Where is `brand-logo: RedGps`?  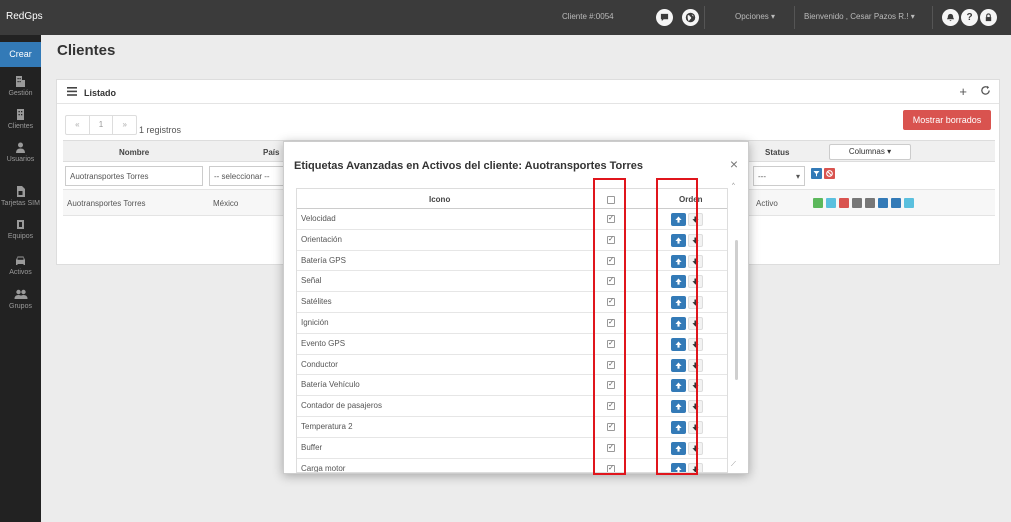
brand-logo: RedGps is located at coordinates (24, 16).